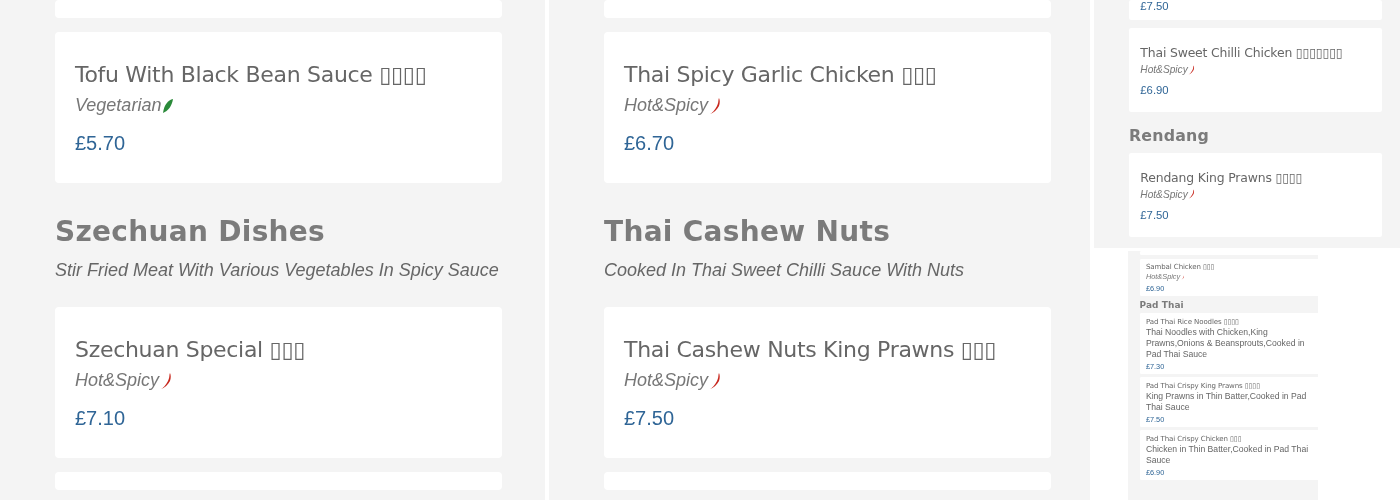 The width and height of the screenshot is (1400, 500). Describe the element at coordinates (1242, 52) in the screenshot. I see `dish-name: Thai Sweet Chilli Chicken ▯▯▯▯▯▯▯` at that location.